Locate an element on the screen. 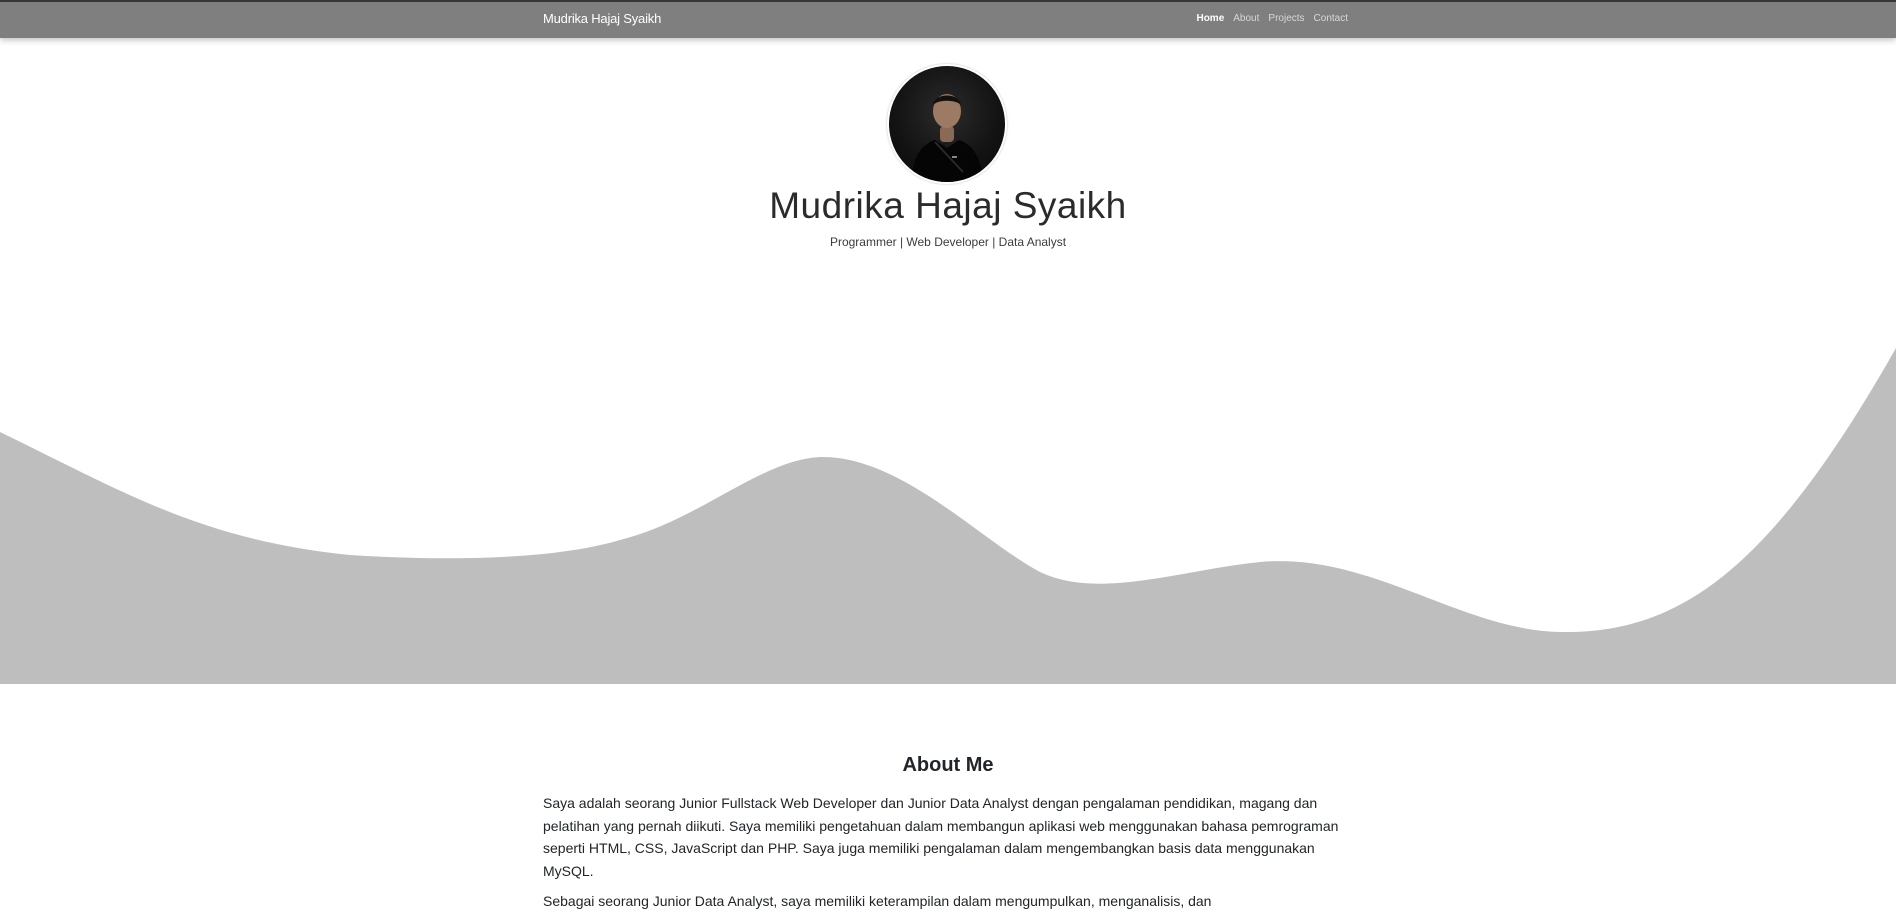 This screenshot has width=1896, height=921. profile-avatar is located at coordinates (947, 124).